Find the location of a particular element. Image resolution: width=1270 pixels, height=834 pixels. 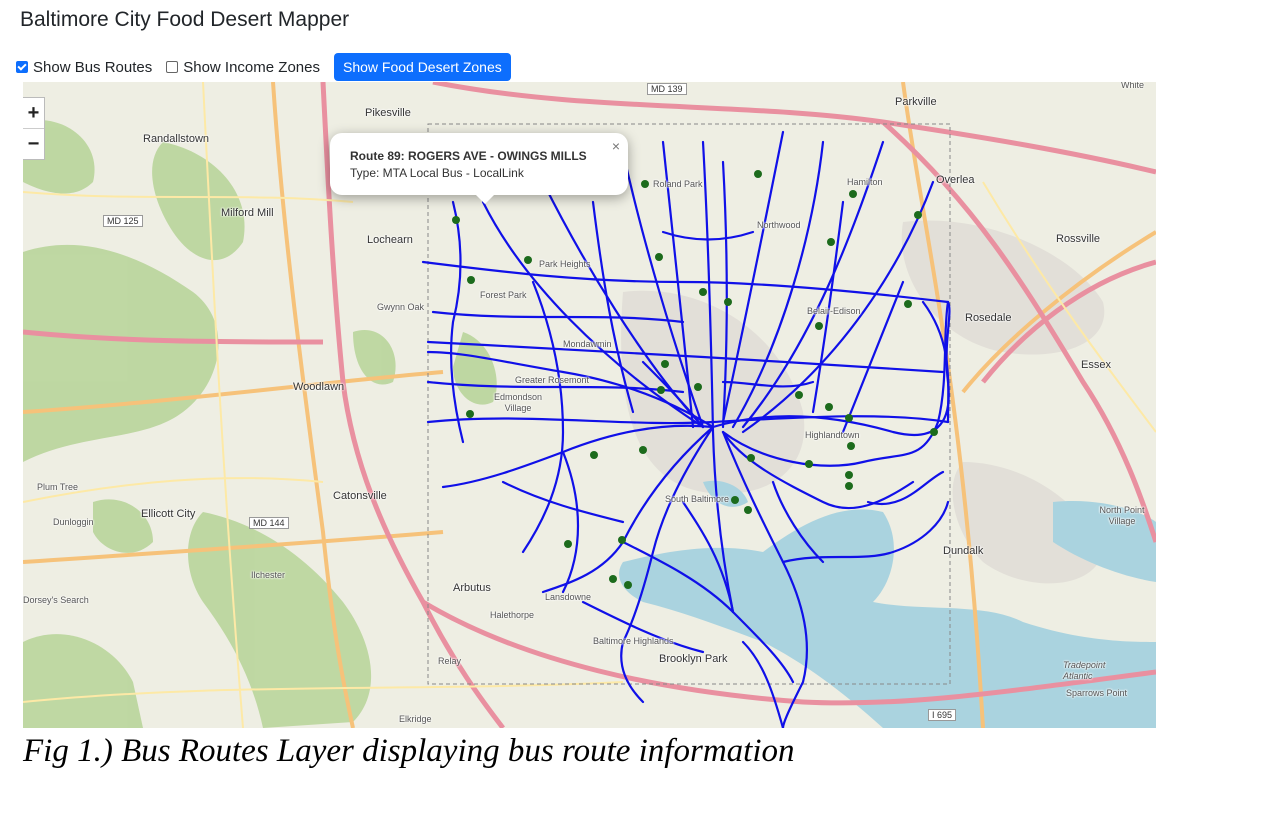

close-icon: × is located at coordinates (616, 146).